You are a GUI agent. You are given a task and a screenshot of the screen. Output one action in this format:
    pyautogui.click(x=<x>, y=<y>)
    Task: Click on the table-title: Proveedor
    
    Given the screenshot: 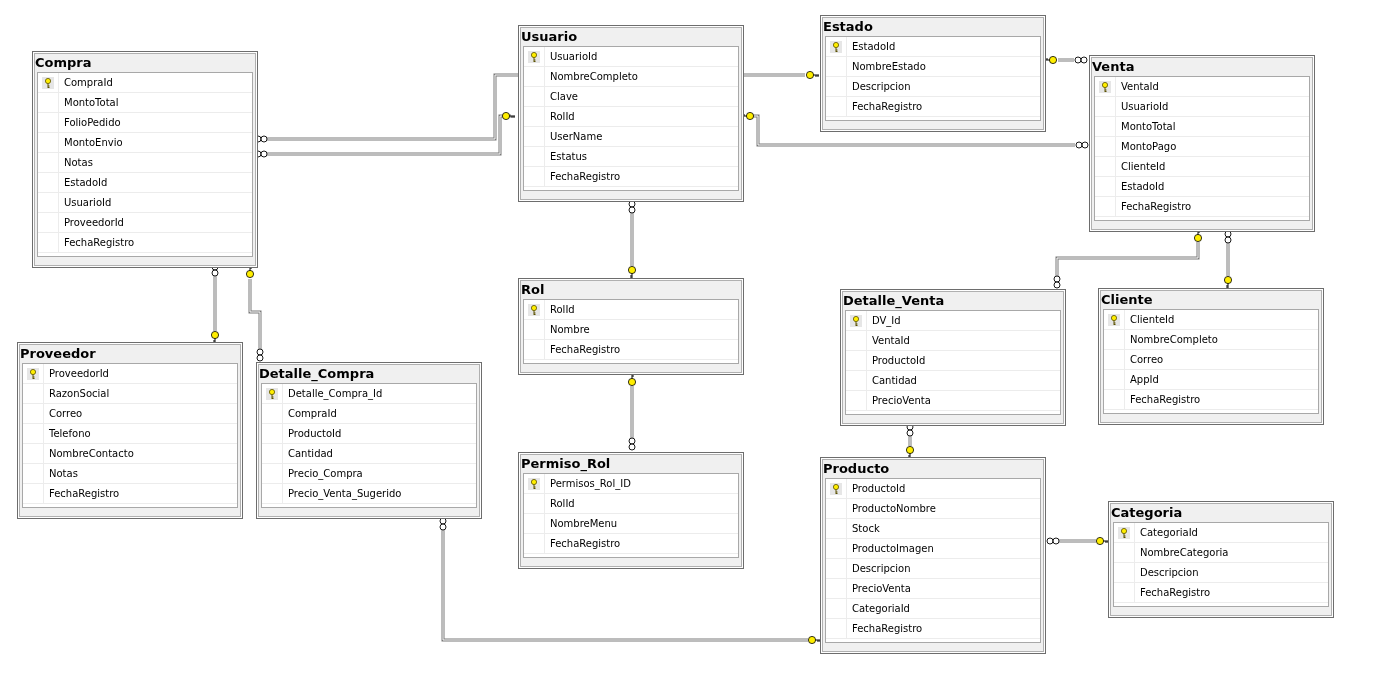 What is the action you would take?
    pyautogui.click(x=58, y=354)
    